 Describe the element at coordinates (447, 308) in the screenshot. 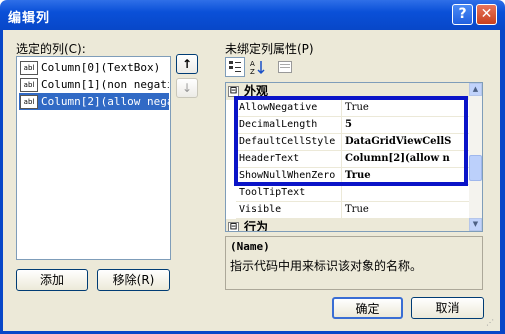

I see `cancel-button: 取消` at that location.